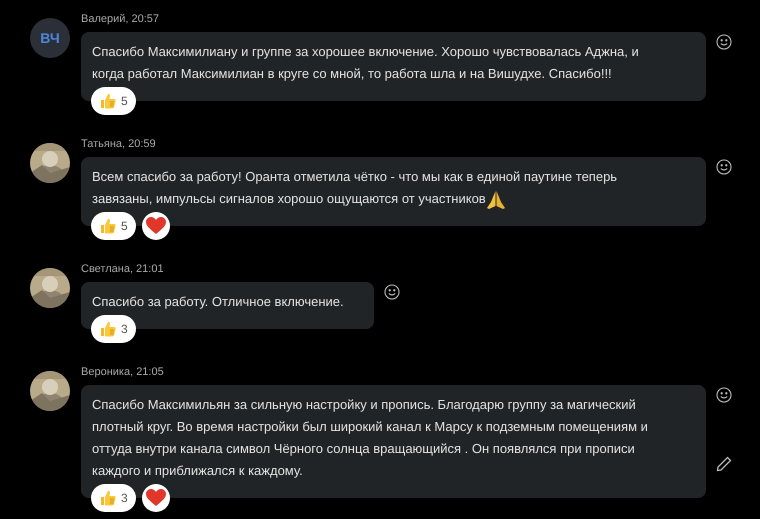  What do you see at coordinates (366, 63) in the screenshot?
I see `message-text: Спасибо Максимилиану и группе за хорошее включение. Хорошо чувствовалась Аджна, и когда работал Максимилиан в круге со мной, то работа шла и на Вишудхе. Спасибо!!!` at bounding box center [366, 63].